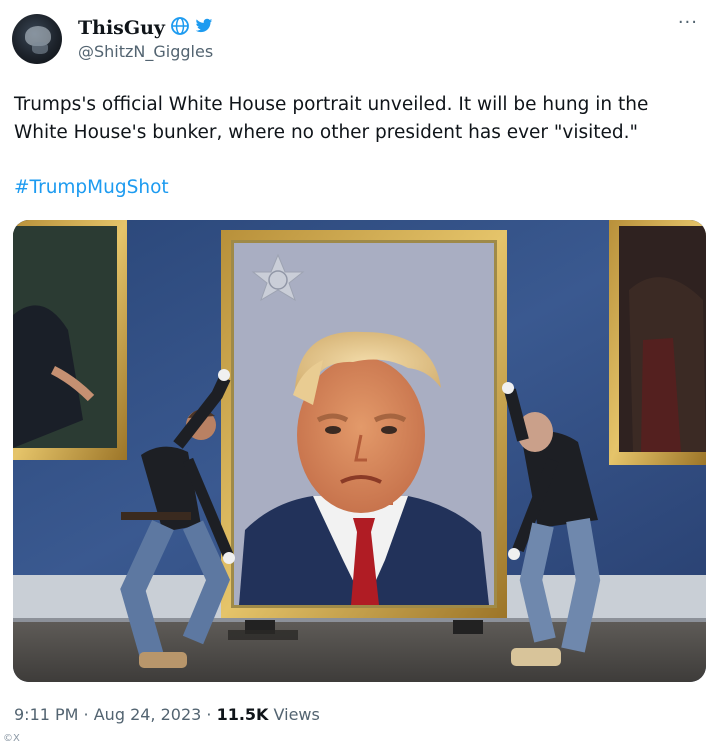  Describe the element at coordinates (180, 28) in the screenshot. I see `globe-icon` at that location.